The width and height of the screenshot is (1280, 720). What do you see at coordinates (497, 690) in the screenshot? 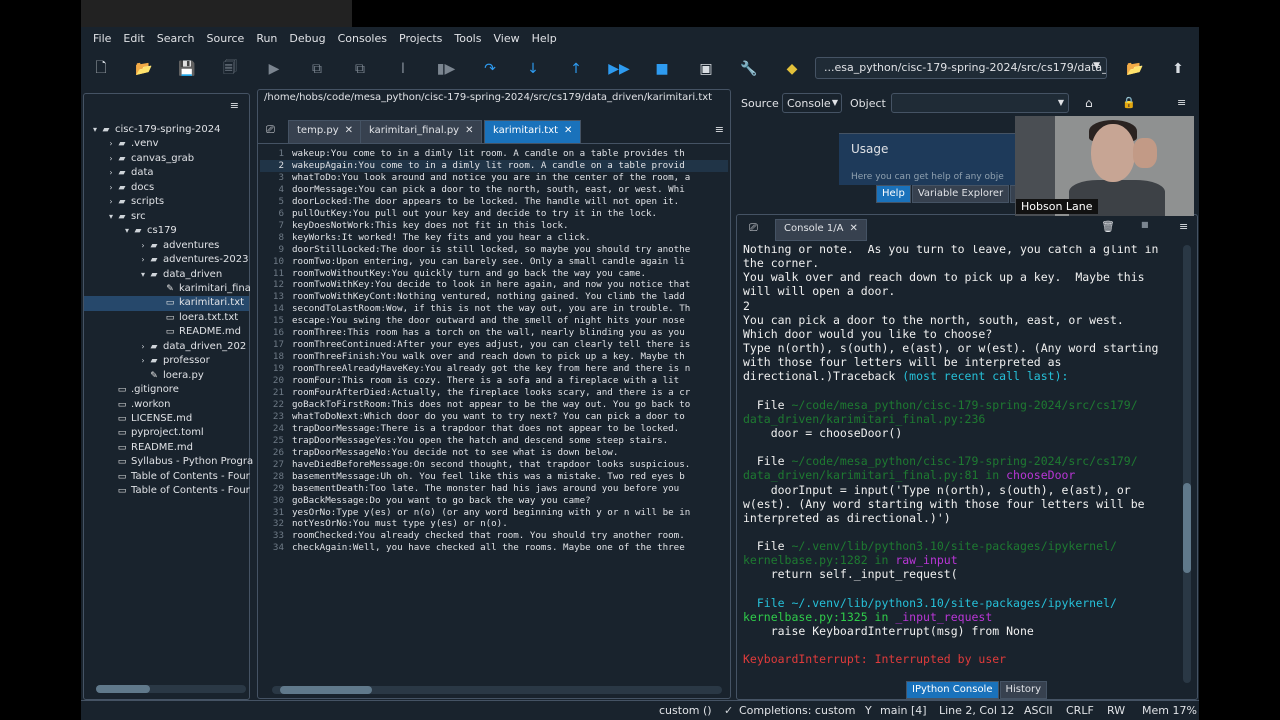
I see `editor-hscrollbar` at bounding box center [497, 690].